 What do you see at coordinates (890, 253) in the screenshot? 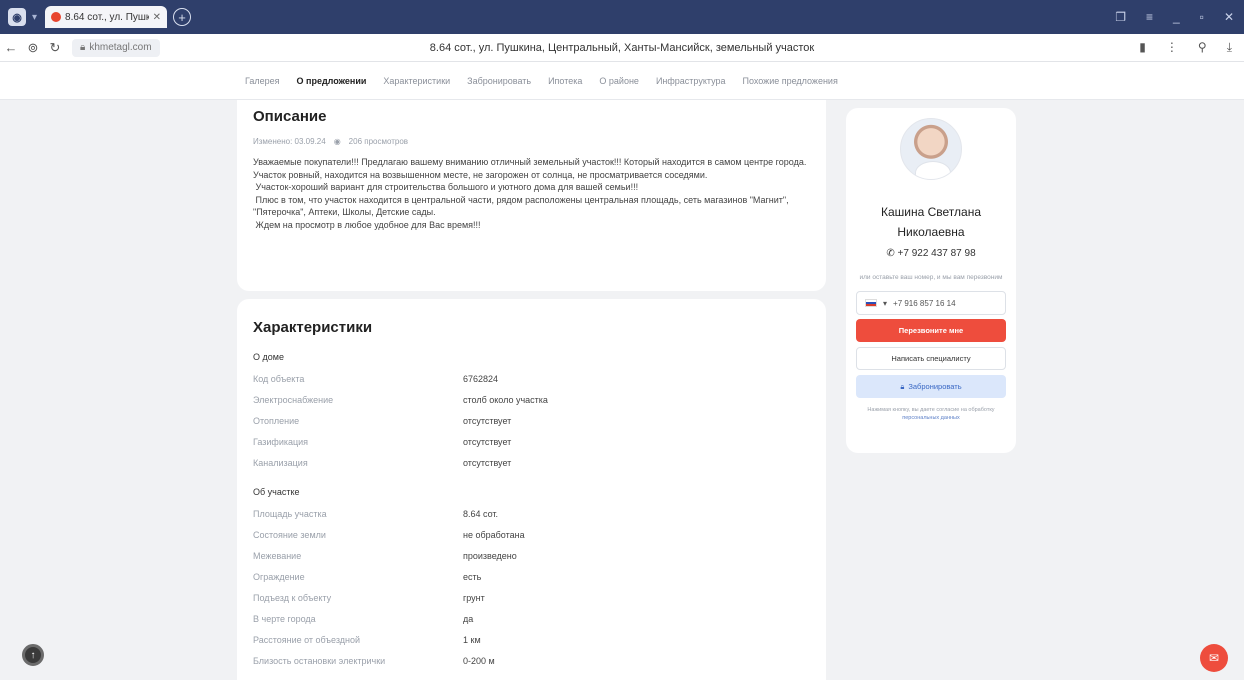
I see `phone-icon: ✆` at bounding box center [890, 253].